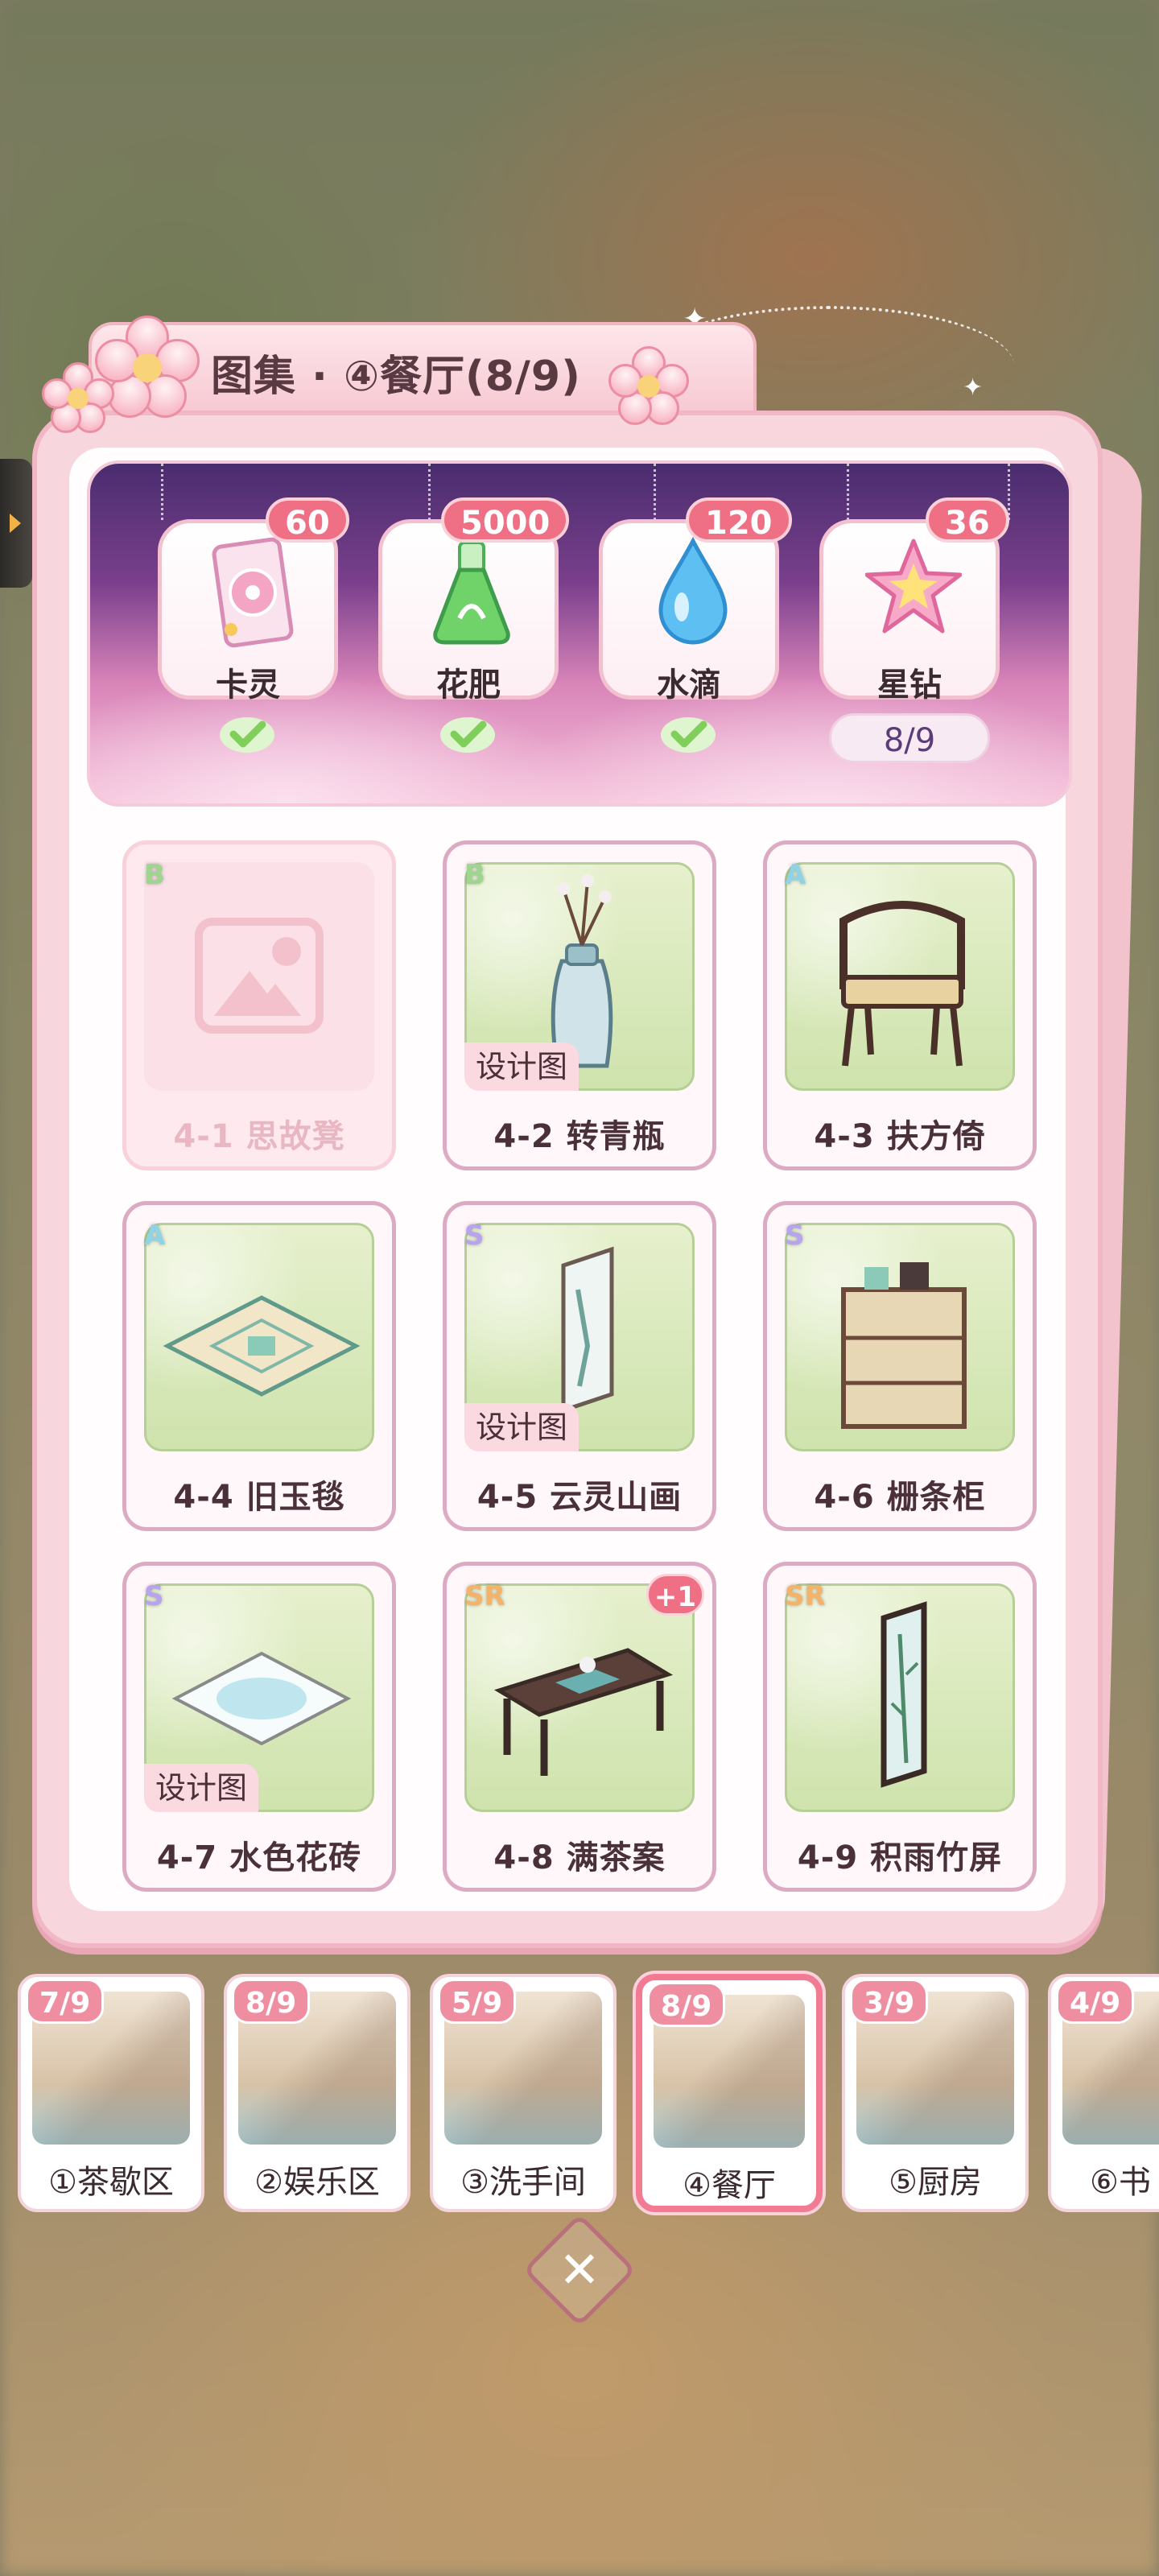 This screenshot has width=1159, height=2576. I want to click on bamboo-screen-icon, so click(904, 1694).